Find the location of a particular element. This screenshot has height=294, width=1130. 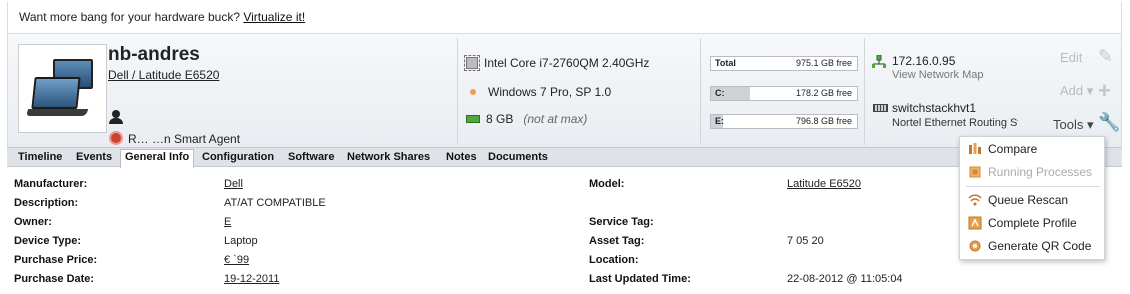

switch-vendor: Nortel Ethernet Routing Sv is located at coordinates (955, 123).